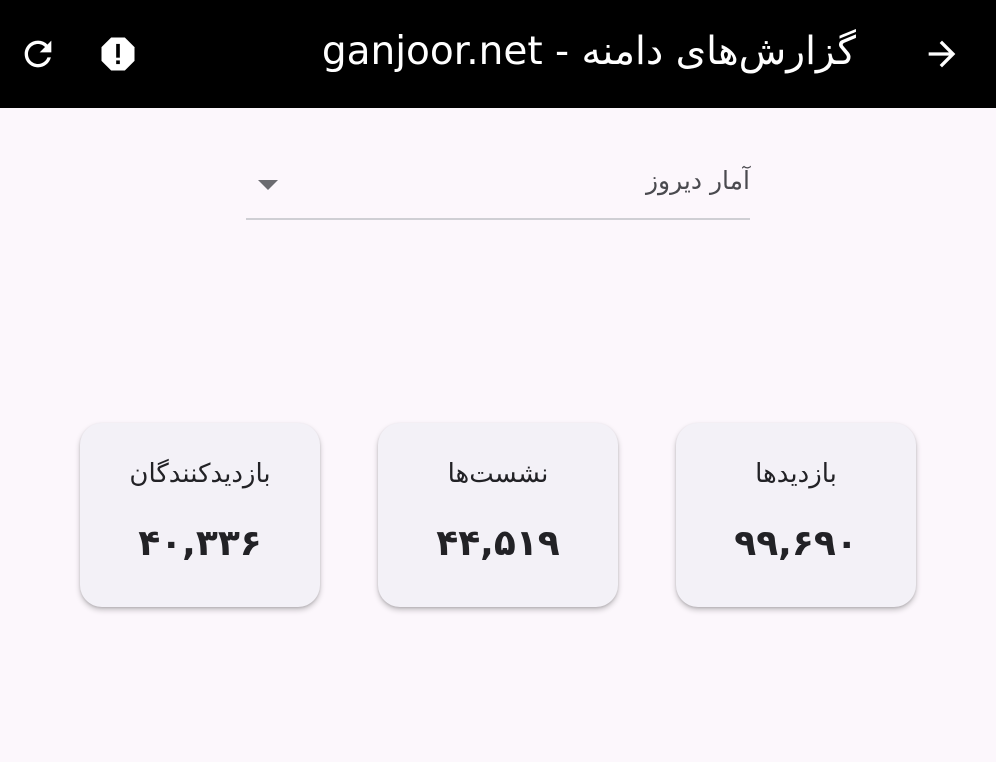  What do you see at coordinates (200, 515) in the screenshot?
I see `visitors-card: بازدیدکنندگان ۴۰,۳۳۶` at bounding box center [200, 515].